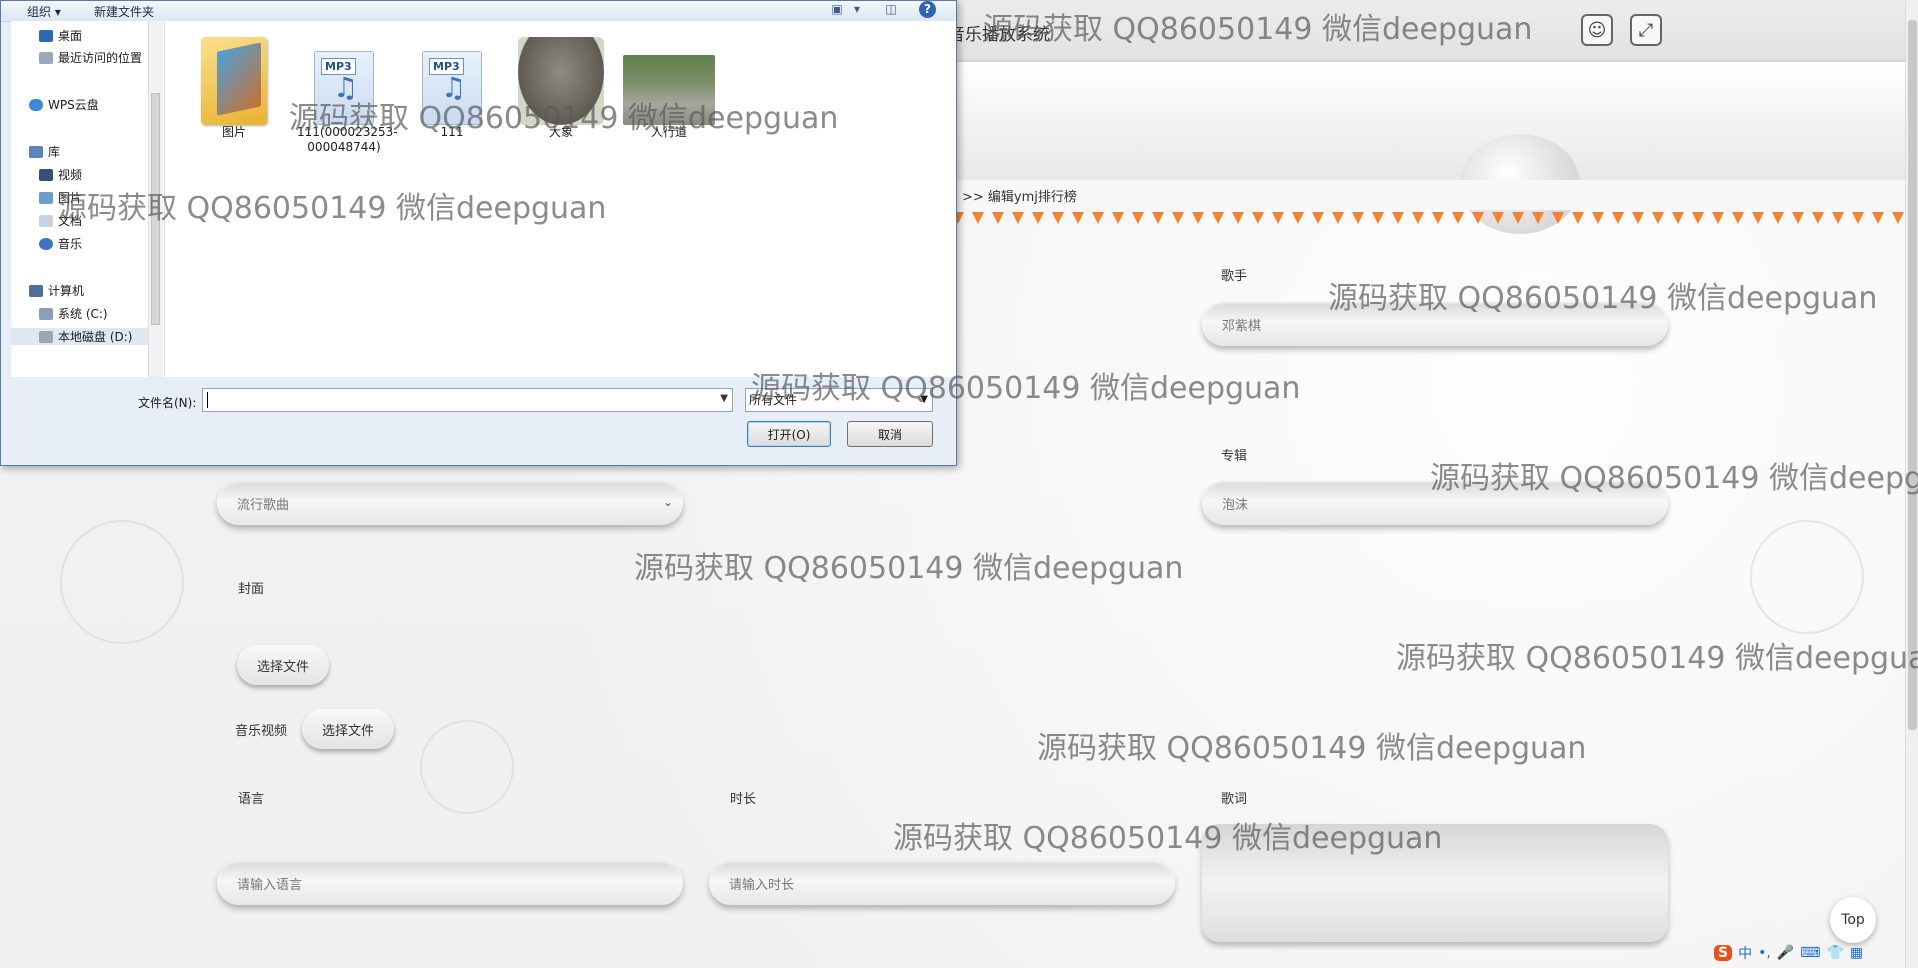  I want to click on picture-icon, so click(46, 197).